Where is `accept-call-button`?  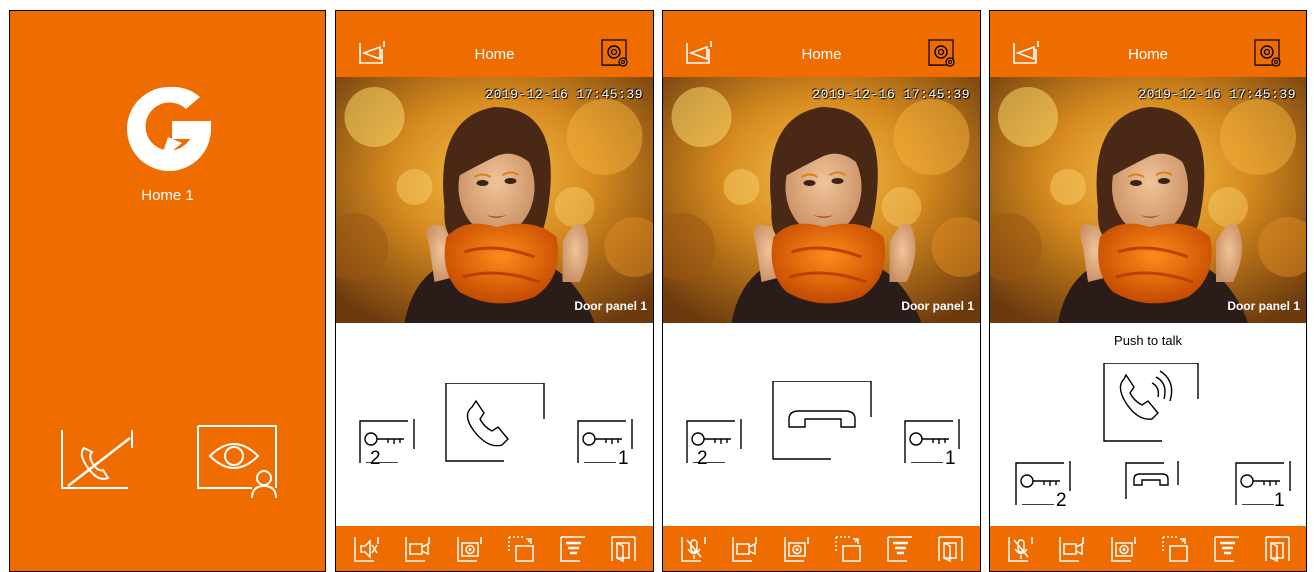
accept-call-button is located at coordinates (496, 426).